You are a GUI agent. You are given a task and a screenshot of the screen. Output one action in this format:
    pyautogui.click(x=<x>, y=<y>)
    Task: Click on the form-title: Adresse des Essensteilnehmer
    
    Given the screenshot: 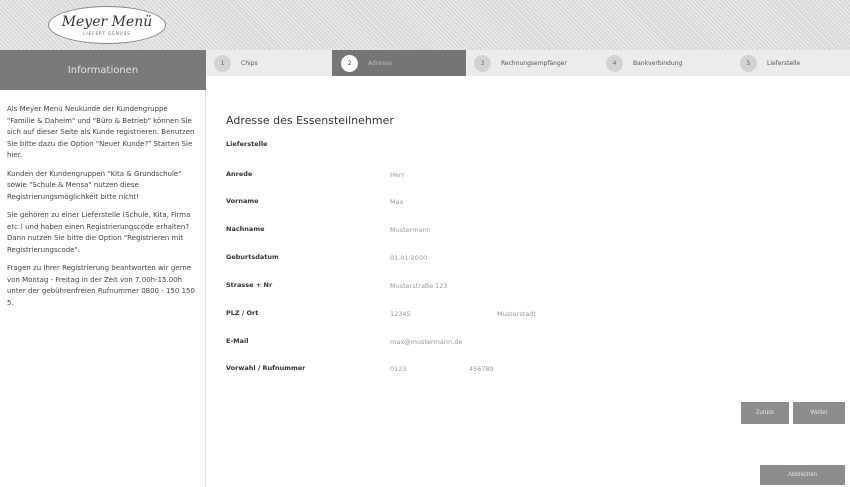 What is the action you would take?
    pyautogui.click(x=310, y=120)
    